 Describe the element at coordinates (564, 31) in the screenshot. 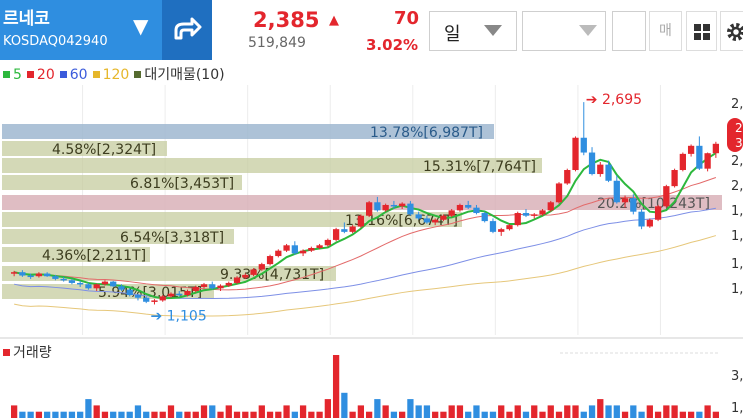

I see `interval-select` at that location.